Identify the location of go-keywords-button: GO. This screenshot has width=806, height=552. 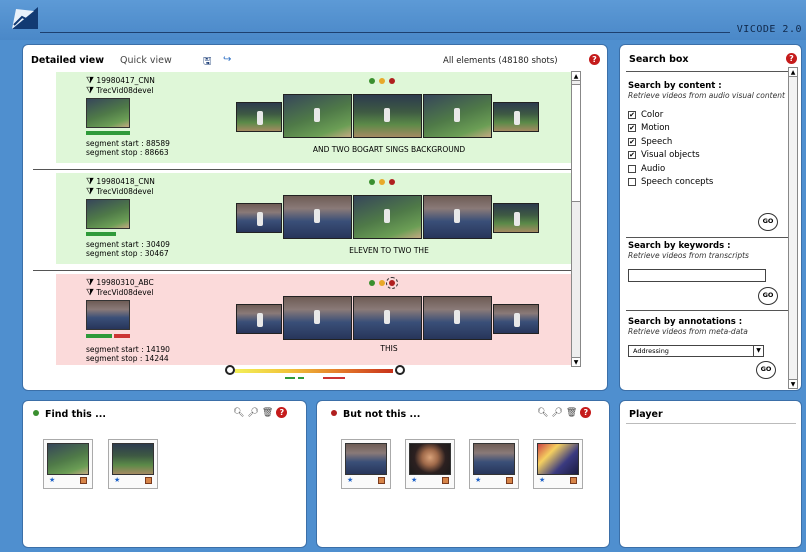
(768, 296).